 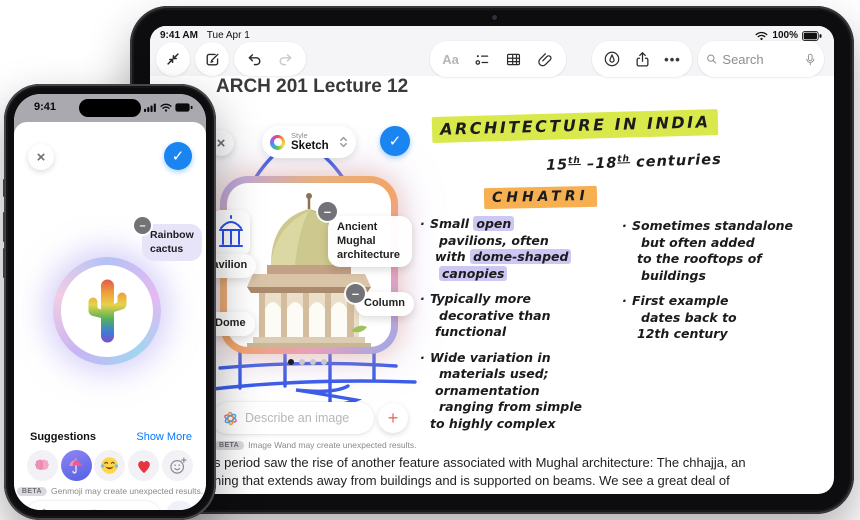 I want to click on text-segment: with, so click(x=453, y=256).